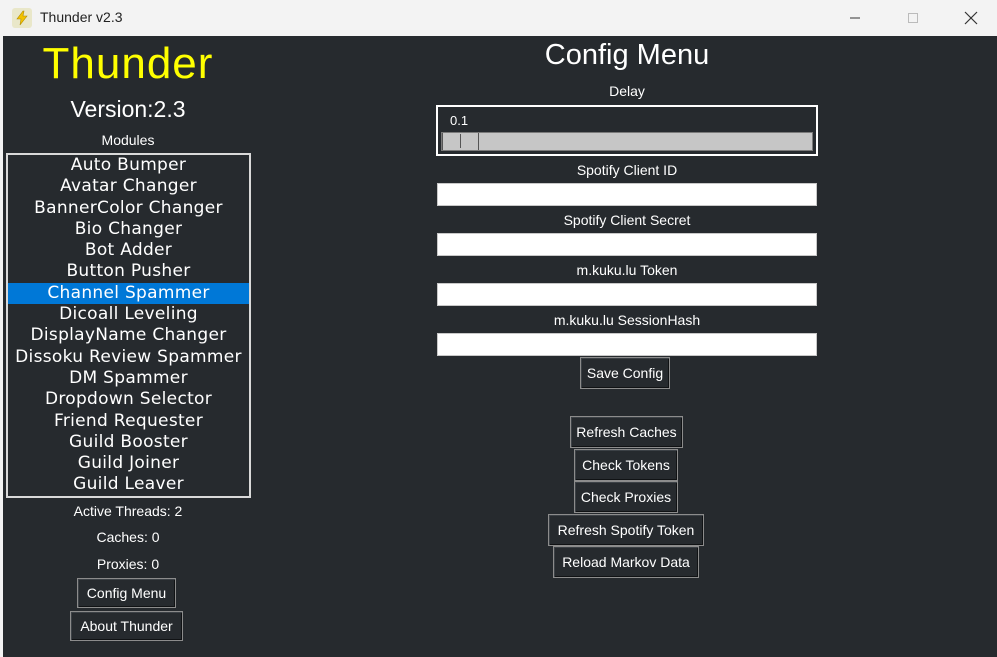 Image resolution: width=997 pixels, height=657 pixels. What do you see at coordinates (460, 141) in the screenshot?
I see `slider-thumb` at bounding box center [460, 141].